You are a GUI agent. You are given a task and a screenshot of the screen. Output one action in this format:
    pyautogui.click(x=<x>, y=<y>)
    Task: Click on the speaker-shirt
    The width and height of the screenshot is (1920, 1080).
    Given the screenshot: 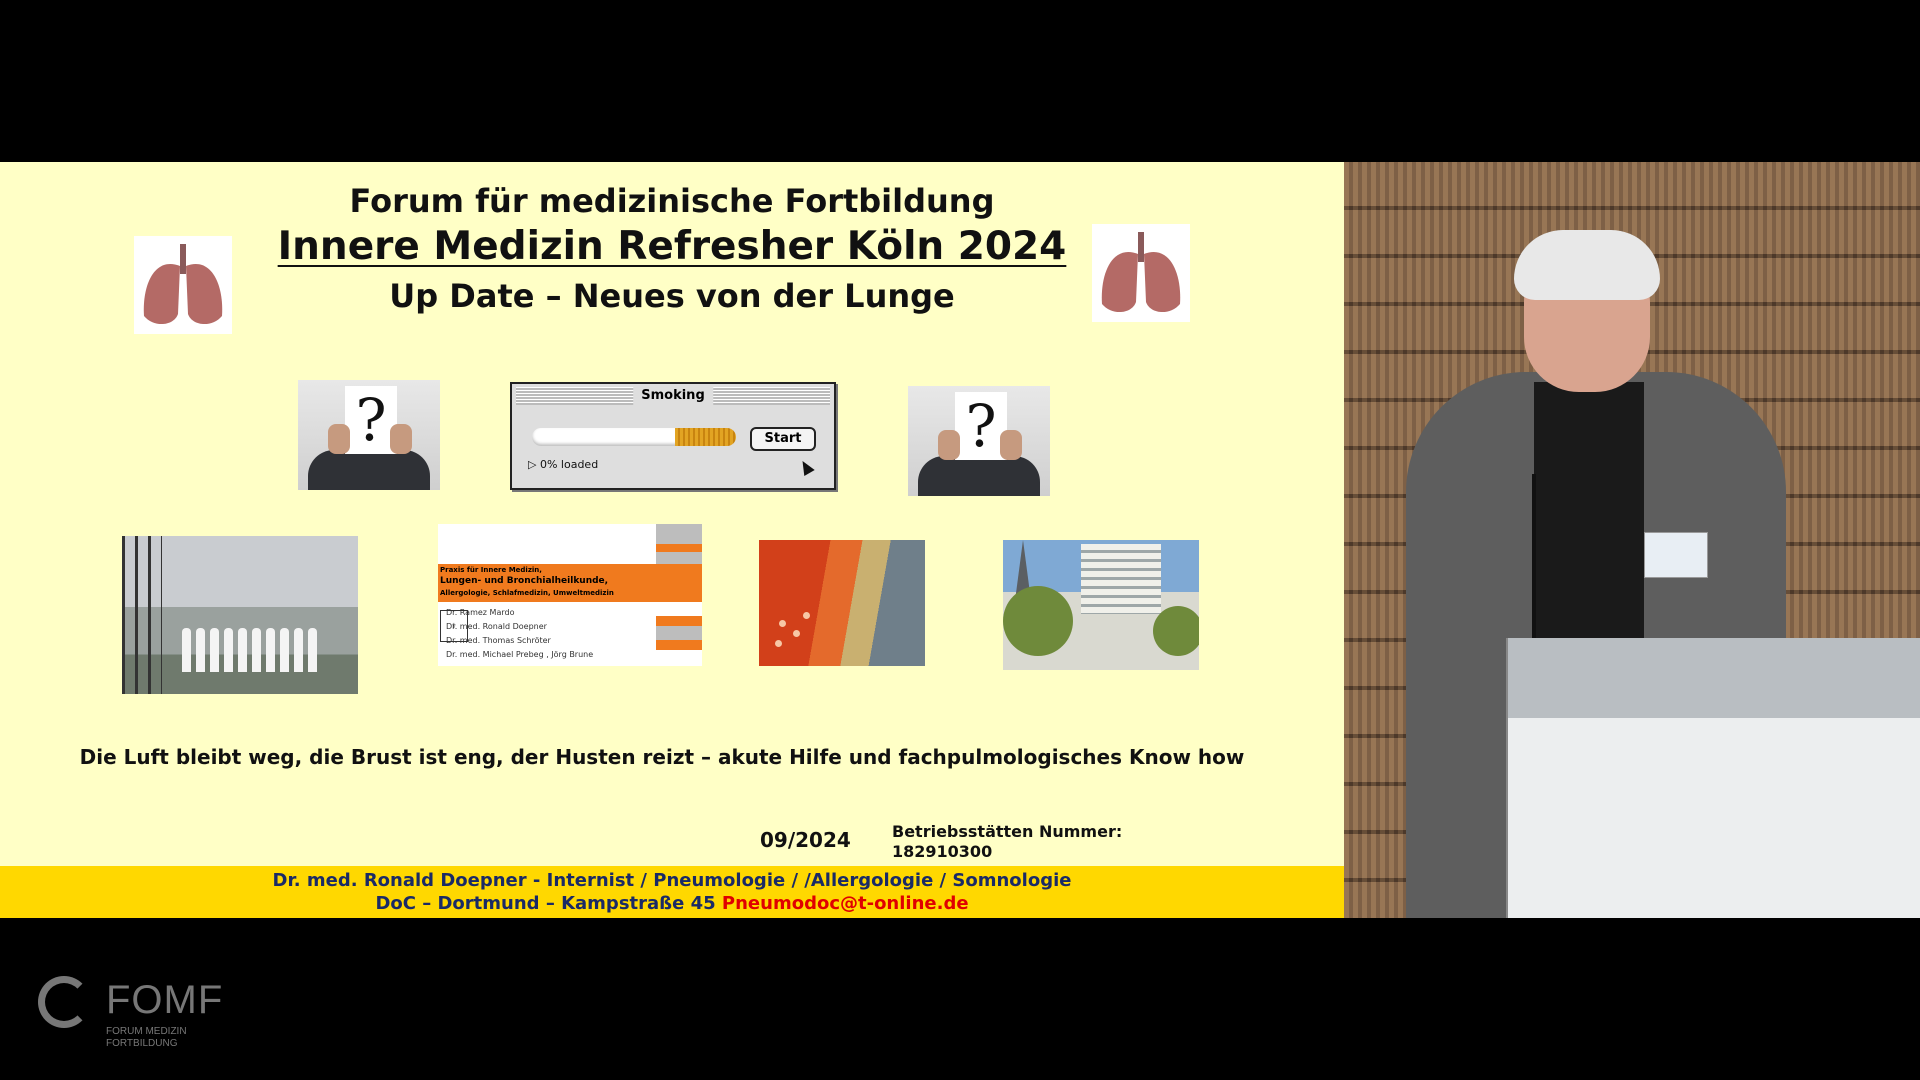 What is the action you would take?
    pyautogui.click(x=1589, y=532)
    